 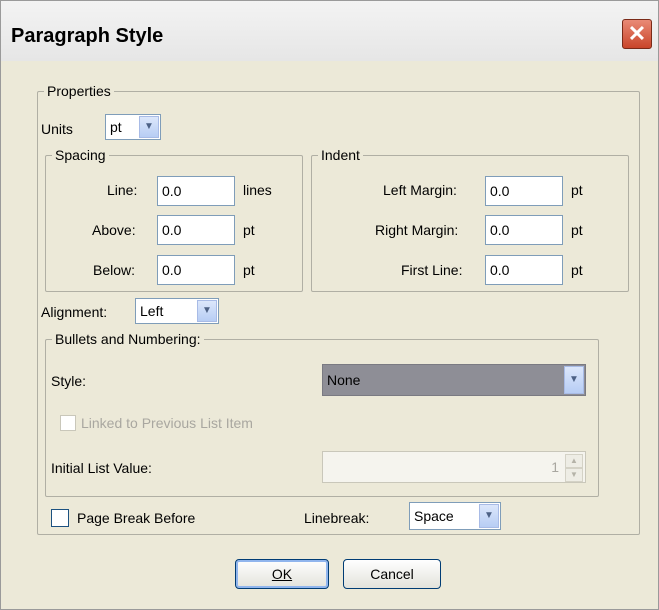 I want to click on linked-previous-label: Linked to Previous List Item, so click(x=167, y=423).